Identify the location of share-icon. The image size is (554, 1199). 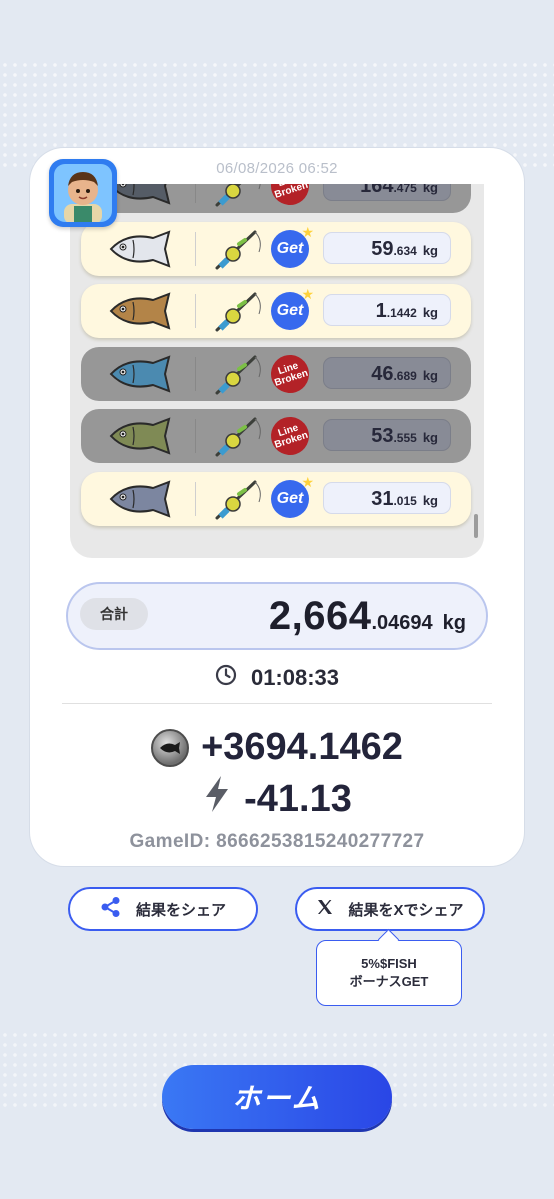
(111, 909).